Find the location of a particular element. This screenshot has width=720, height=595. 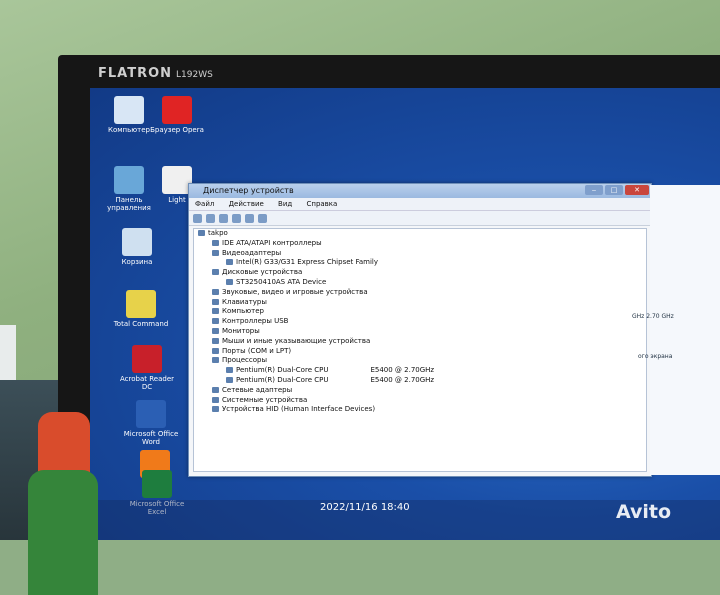

desktop-icon-2: Браузер Opera is located at coordinates (177, 115).